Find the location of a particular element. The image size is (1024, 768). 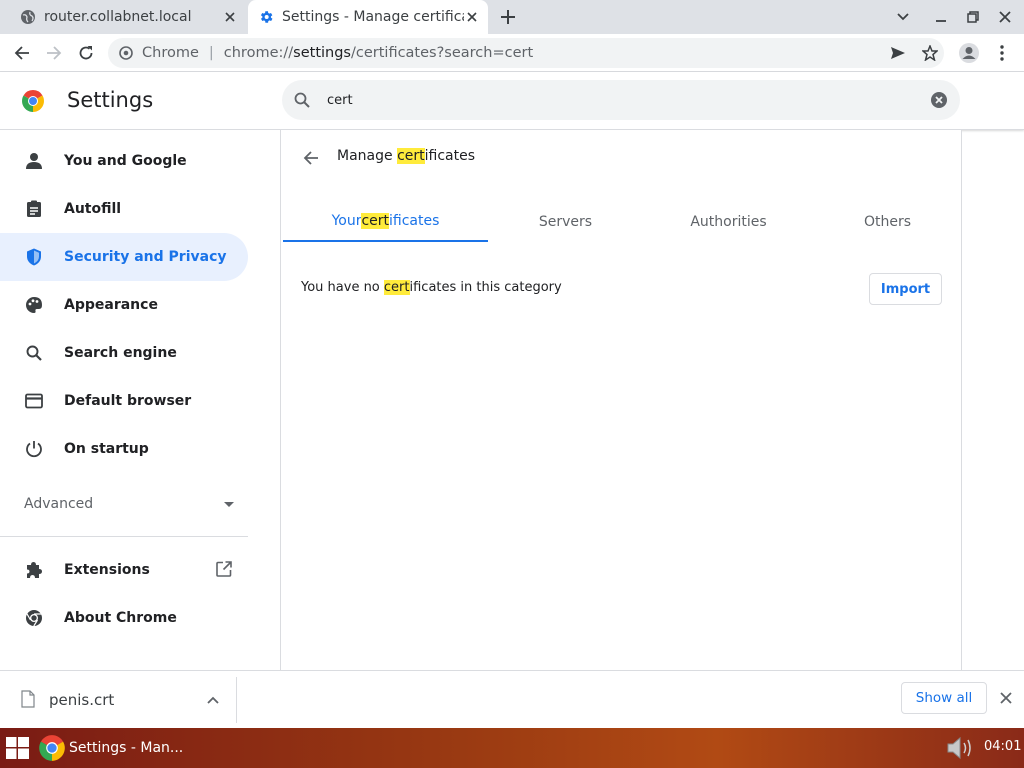

windows-start-icon is located at coordinates (17, 748).